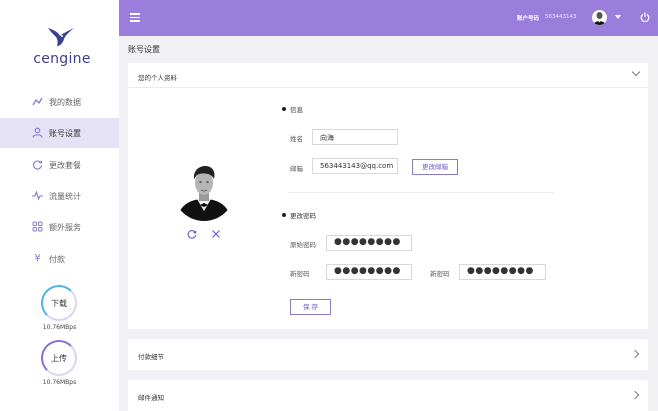  What do you see at coordinates (157, 78) in the screenshot?
I see `profile-card-title: 您的个人资料` at bounding box center [157, 78].